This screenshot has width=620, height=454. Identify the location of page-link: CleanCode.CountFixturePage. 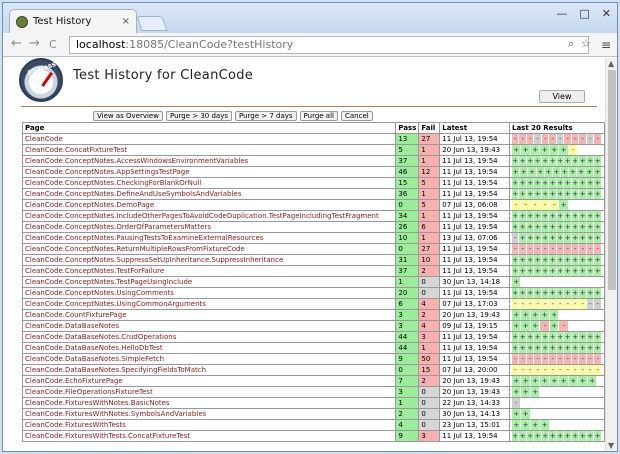
(209, 315).